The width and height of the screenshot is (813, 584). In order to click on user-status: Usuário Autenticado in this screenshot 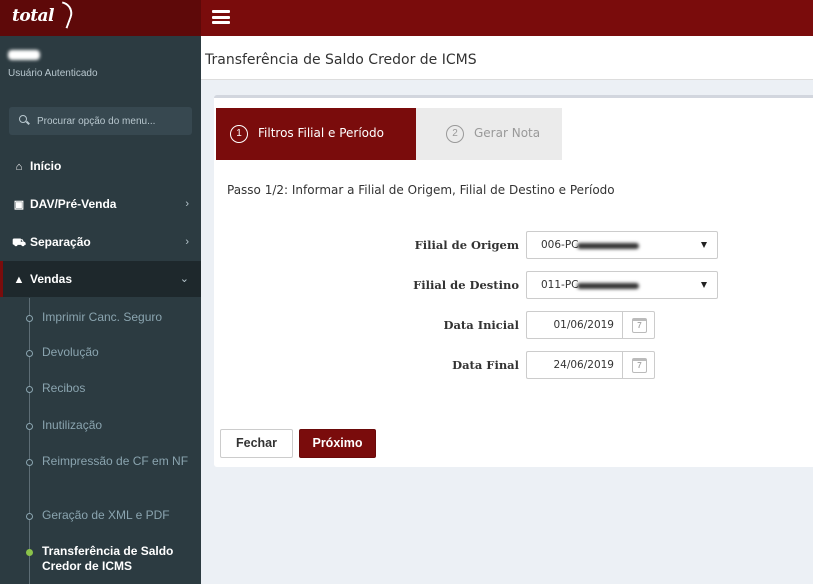, I will do `click(53, 73)`.